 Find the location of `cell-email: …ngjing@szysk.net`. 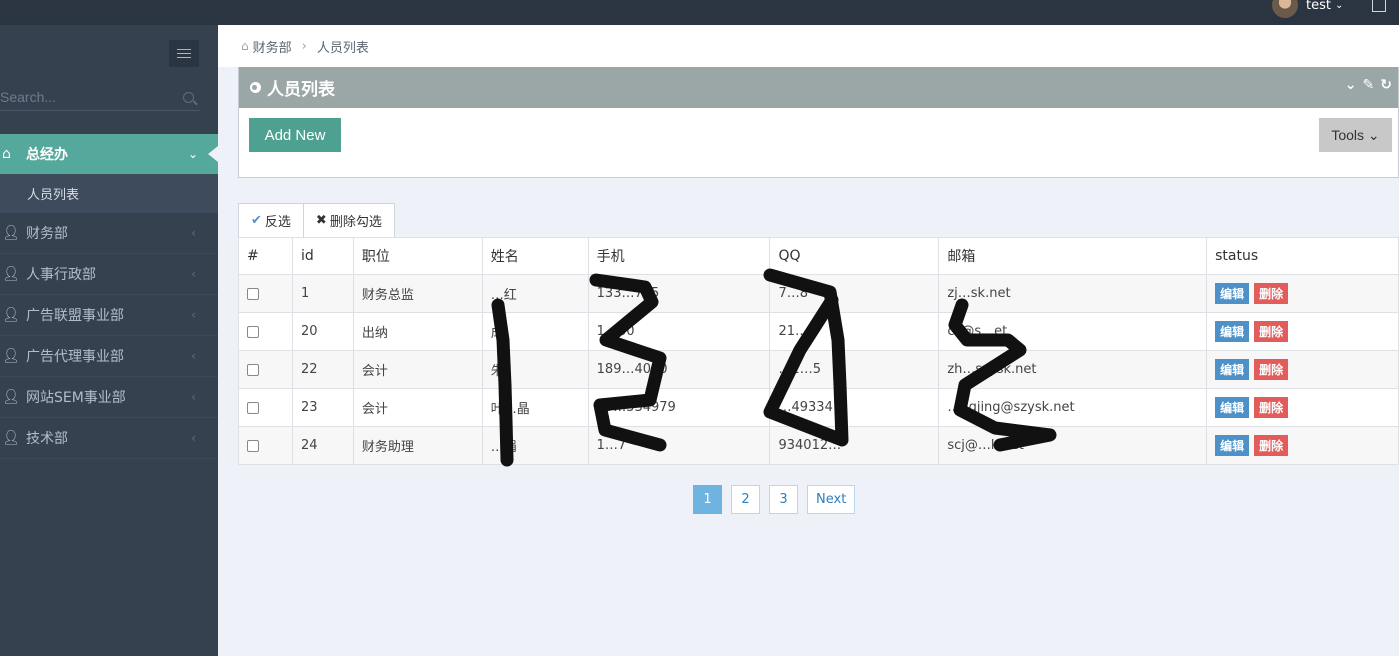

cell-email: …ngjing@szysk.net is located at coordinates (1073, 407).